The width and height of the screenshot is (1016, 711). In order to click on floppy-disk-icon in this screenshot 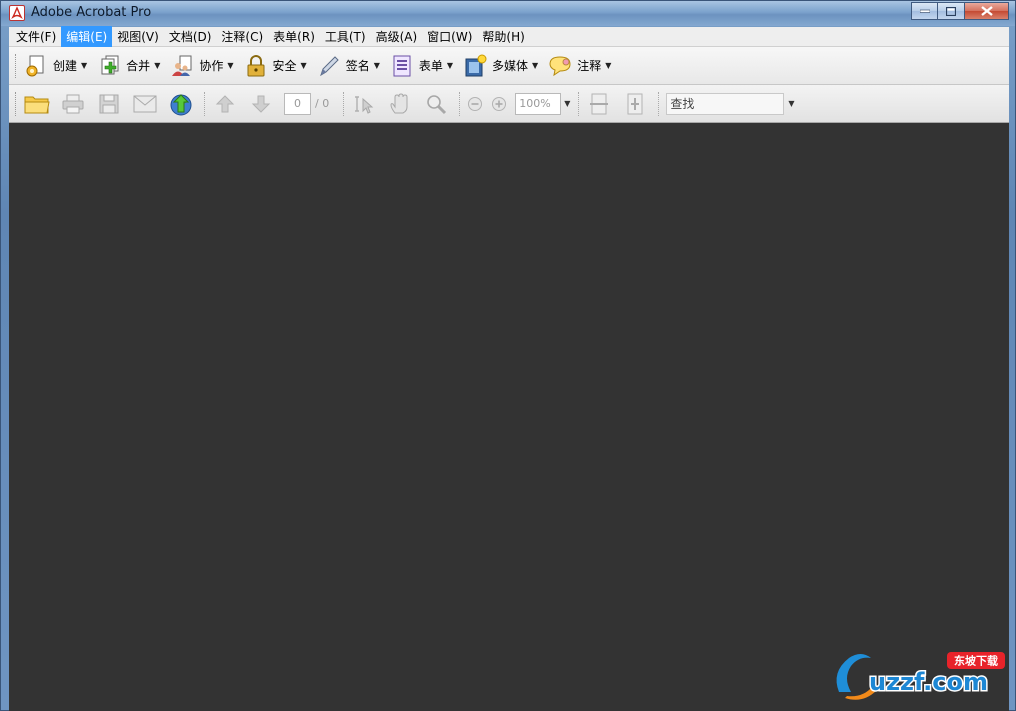, I will do `click(109, 103)`.